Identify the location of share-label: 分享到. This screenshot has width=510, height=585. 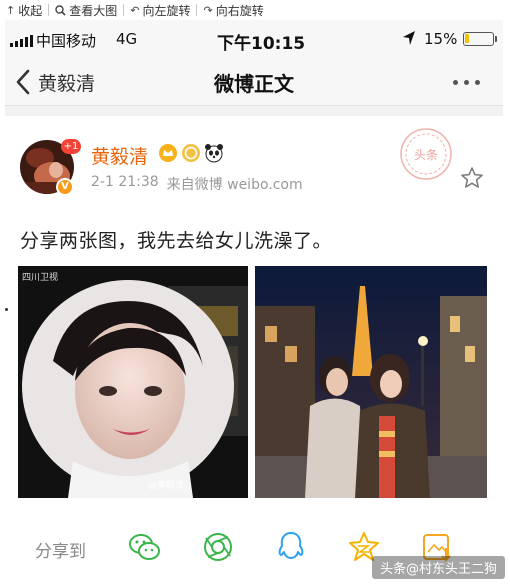
(60, 552).